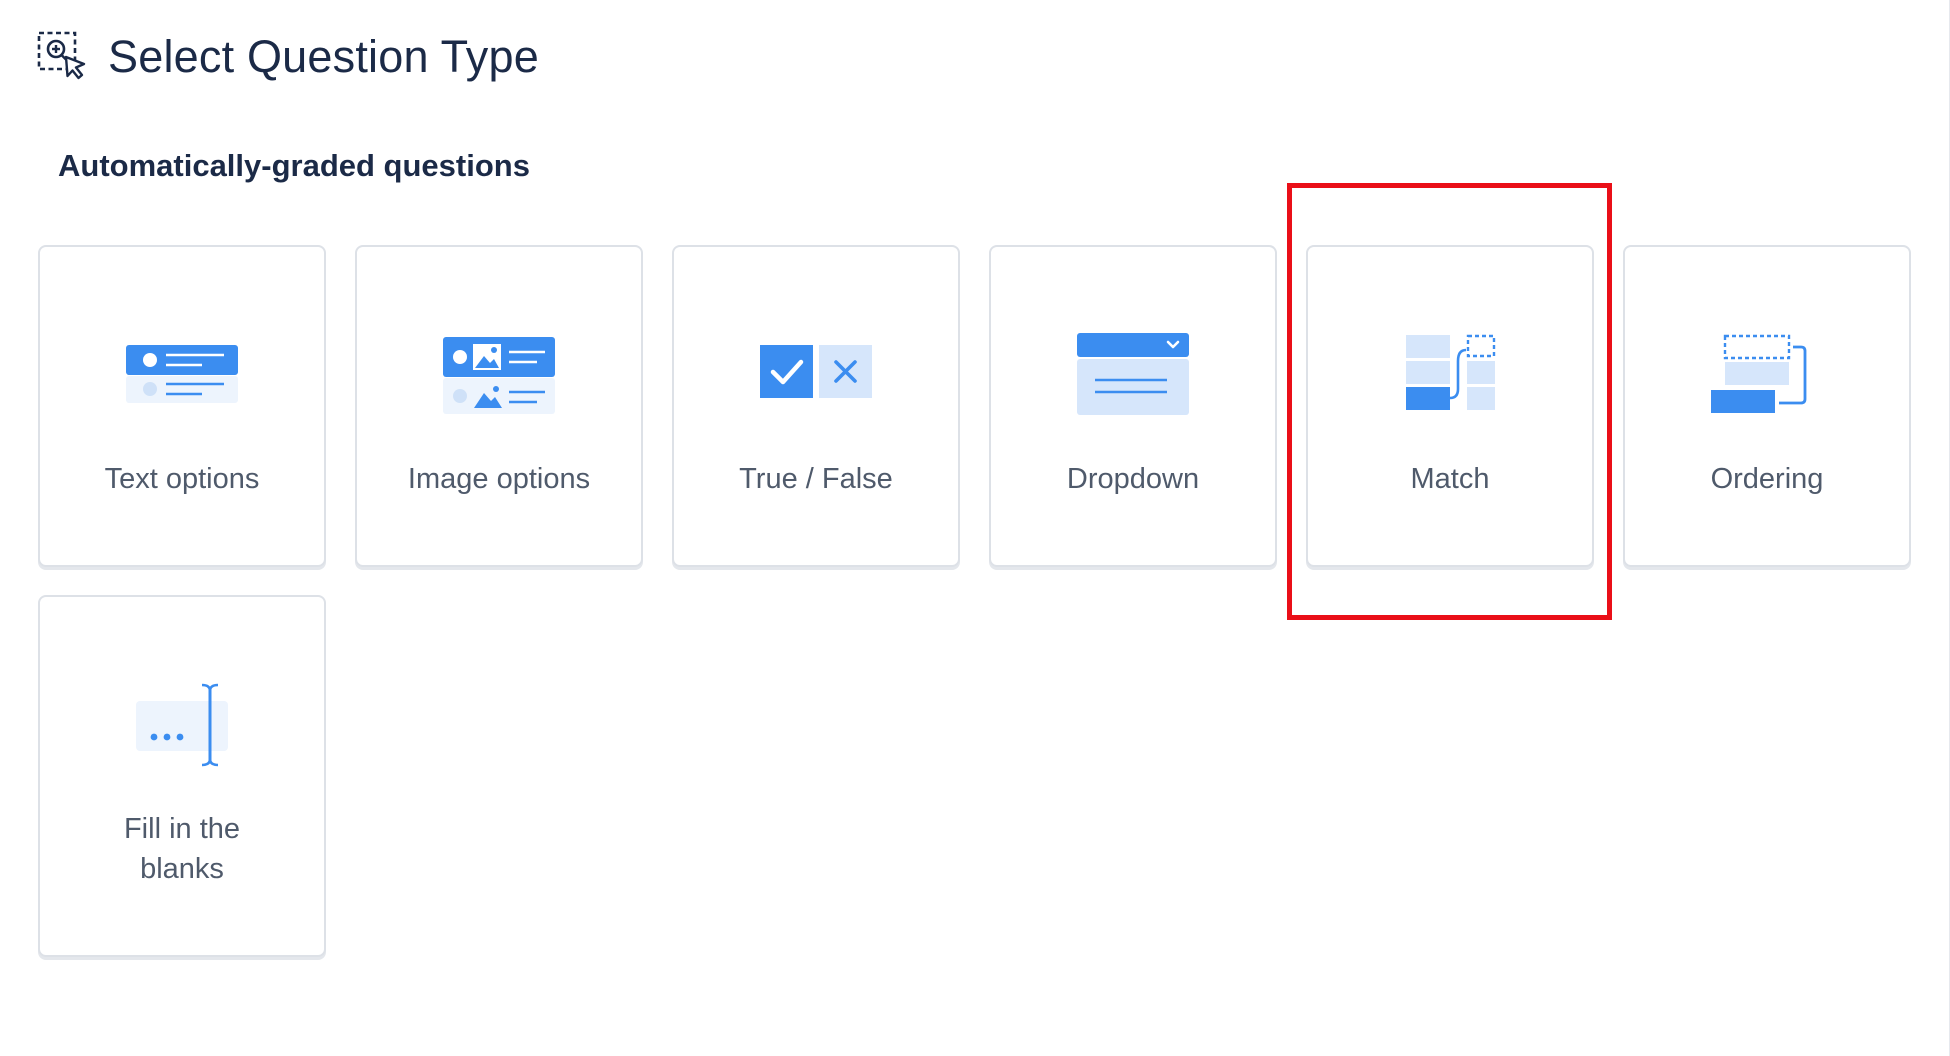 This screenshot has width=1950, height=1056. What do you see at coordinates (294, 165) in the screenshot?
I see `section-heading: Automatically-graded questions` at bounding box center [294, 165].